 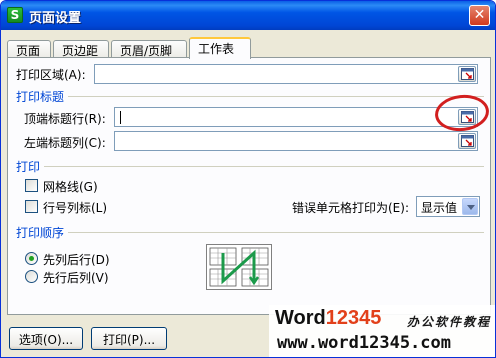 What do you see at coordinates (353, 318) in the screenshot?
I see `watermark-logo-num: 12345` at bounding box center [353, 318].